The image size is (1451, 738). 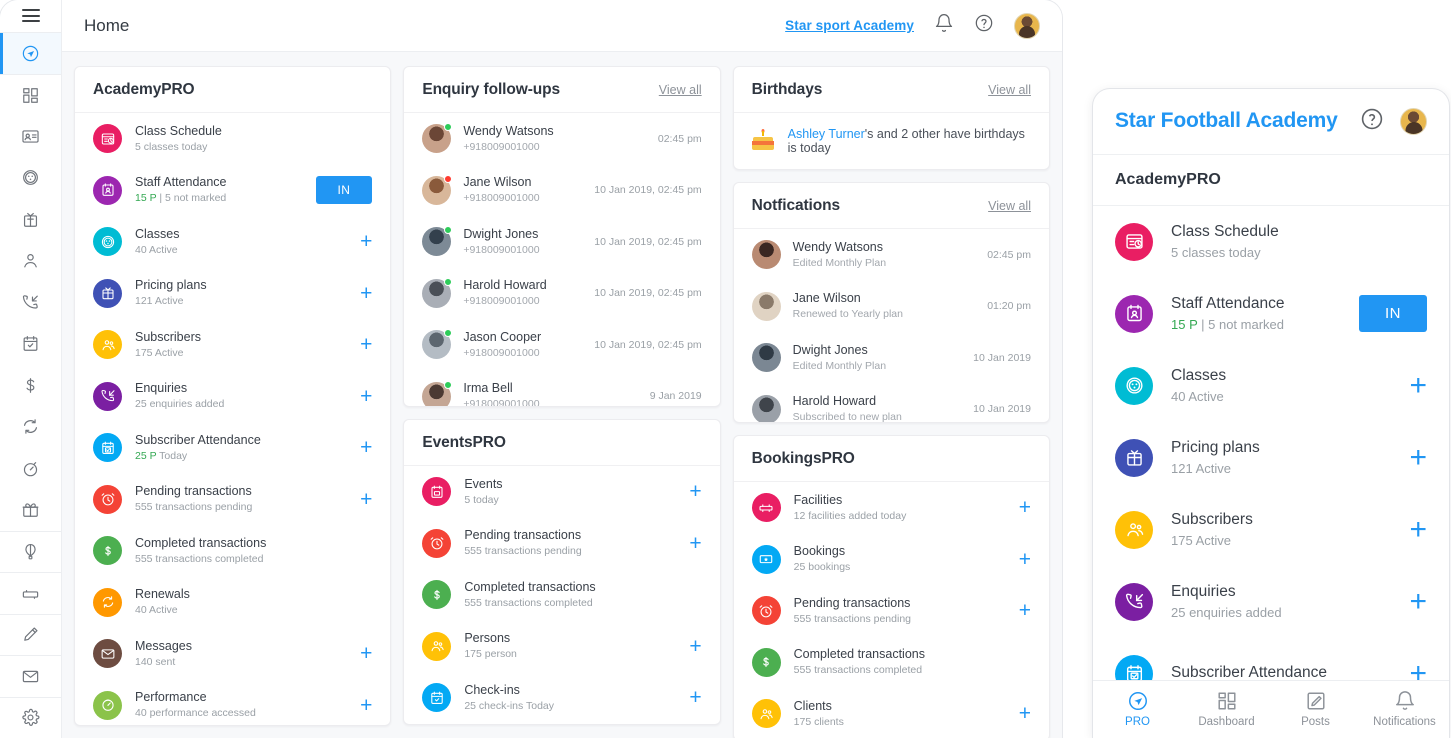 I want to click on sidebar-item-settings, so click(x=30, y=717).